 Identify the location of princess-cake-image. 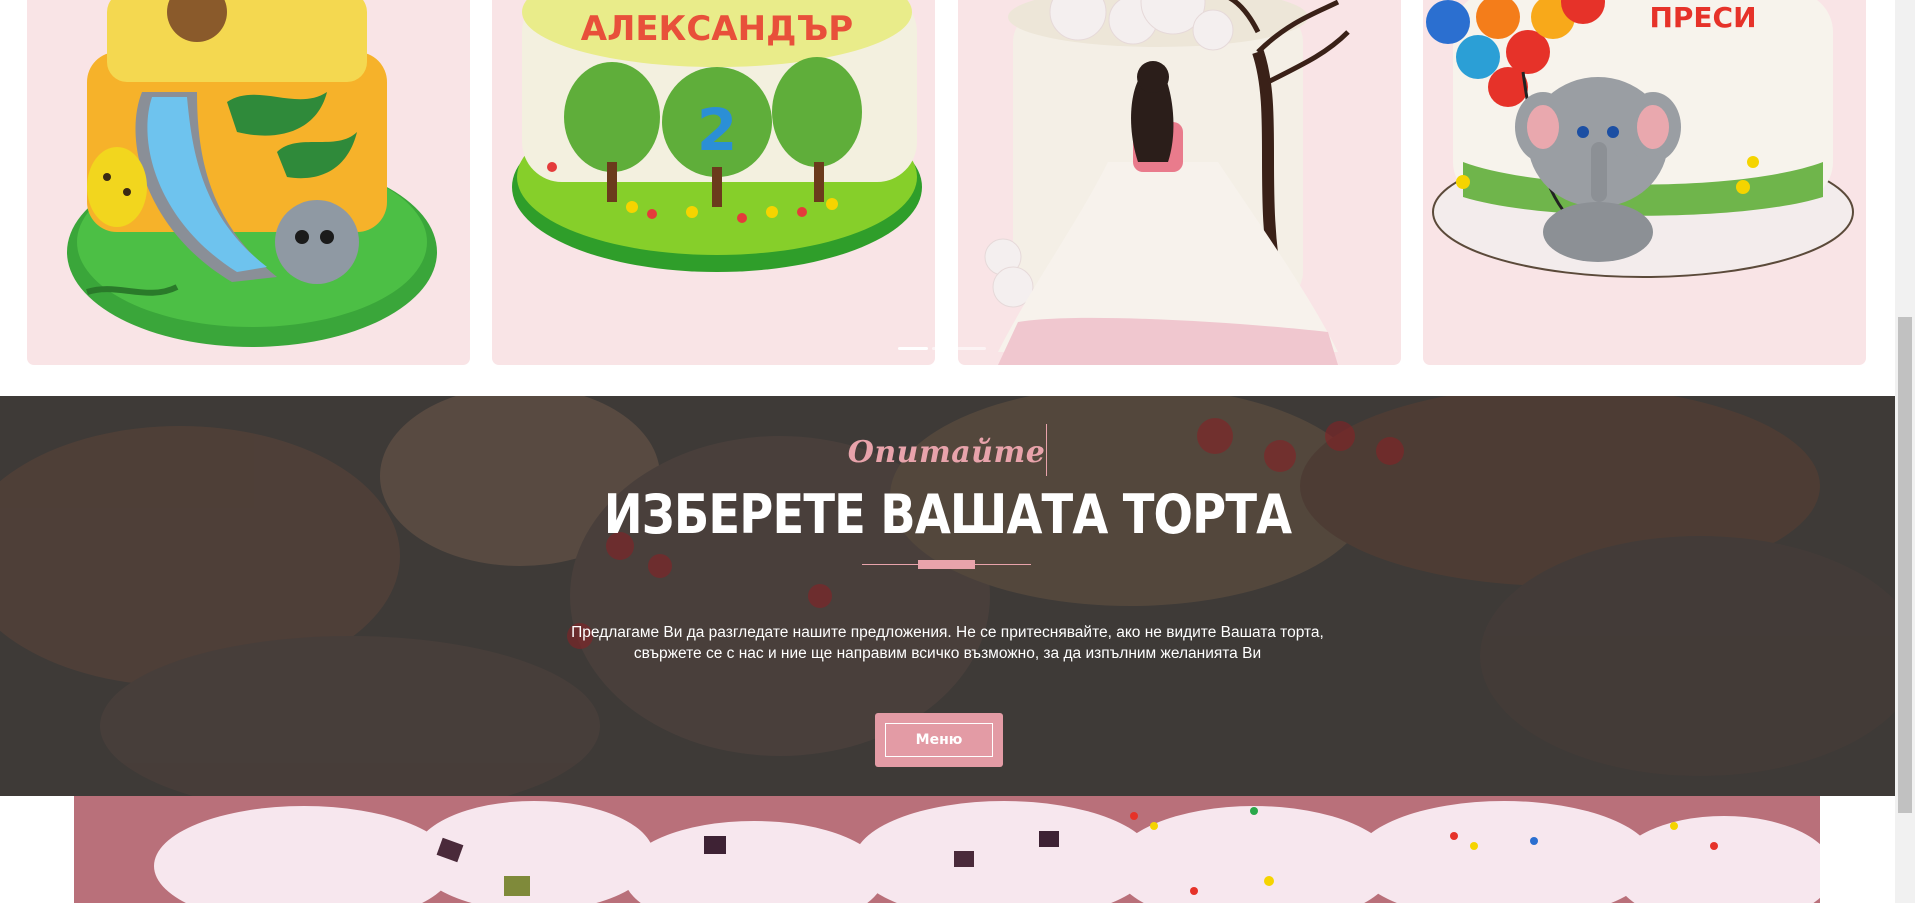
(1167, 182).